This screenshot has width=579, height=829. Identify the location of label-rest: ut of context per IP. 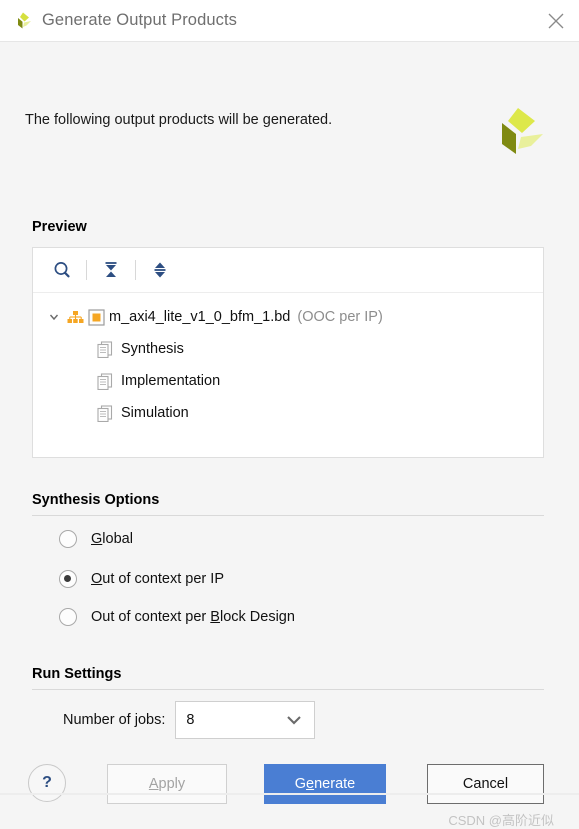
(163, 579).